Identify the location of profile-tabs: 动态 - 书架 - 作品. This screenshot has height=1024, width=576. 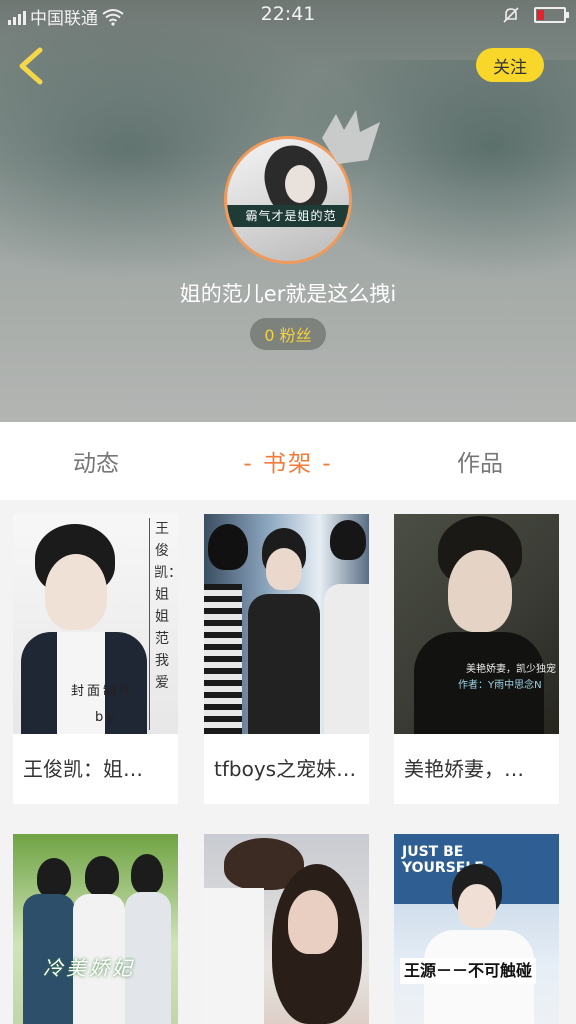
(288, 461).